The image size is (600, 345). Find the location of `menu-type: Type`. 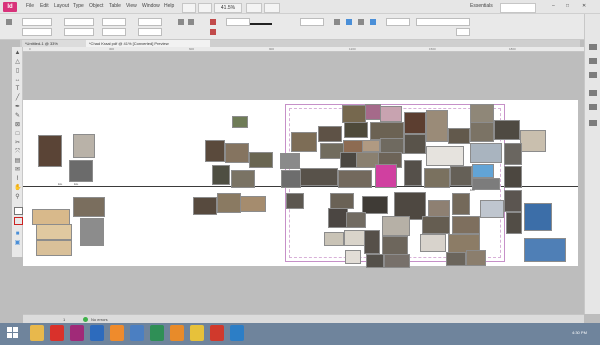

menu-type: Type is located at coordinates (78, 6).